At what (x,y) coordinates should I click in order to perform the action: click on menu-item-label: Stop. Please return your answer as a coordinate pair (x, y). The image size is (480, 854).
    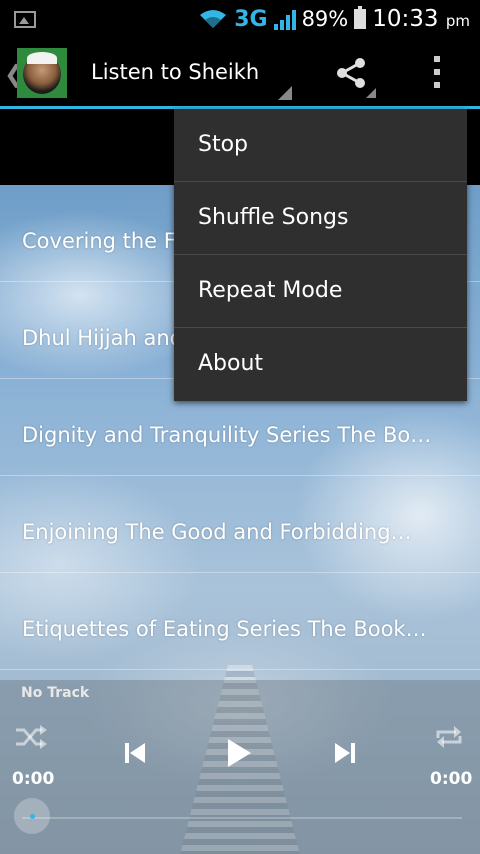
    Looking at the image, I should click on (223, 144).